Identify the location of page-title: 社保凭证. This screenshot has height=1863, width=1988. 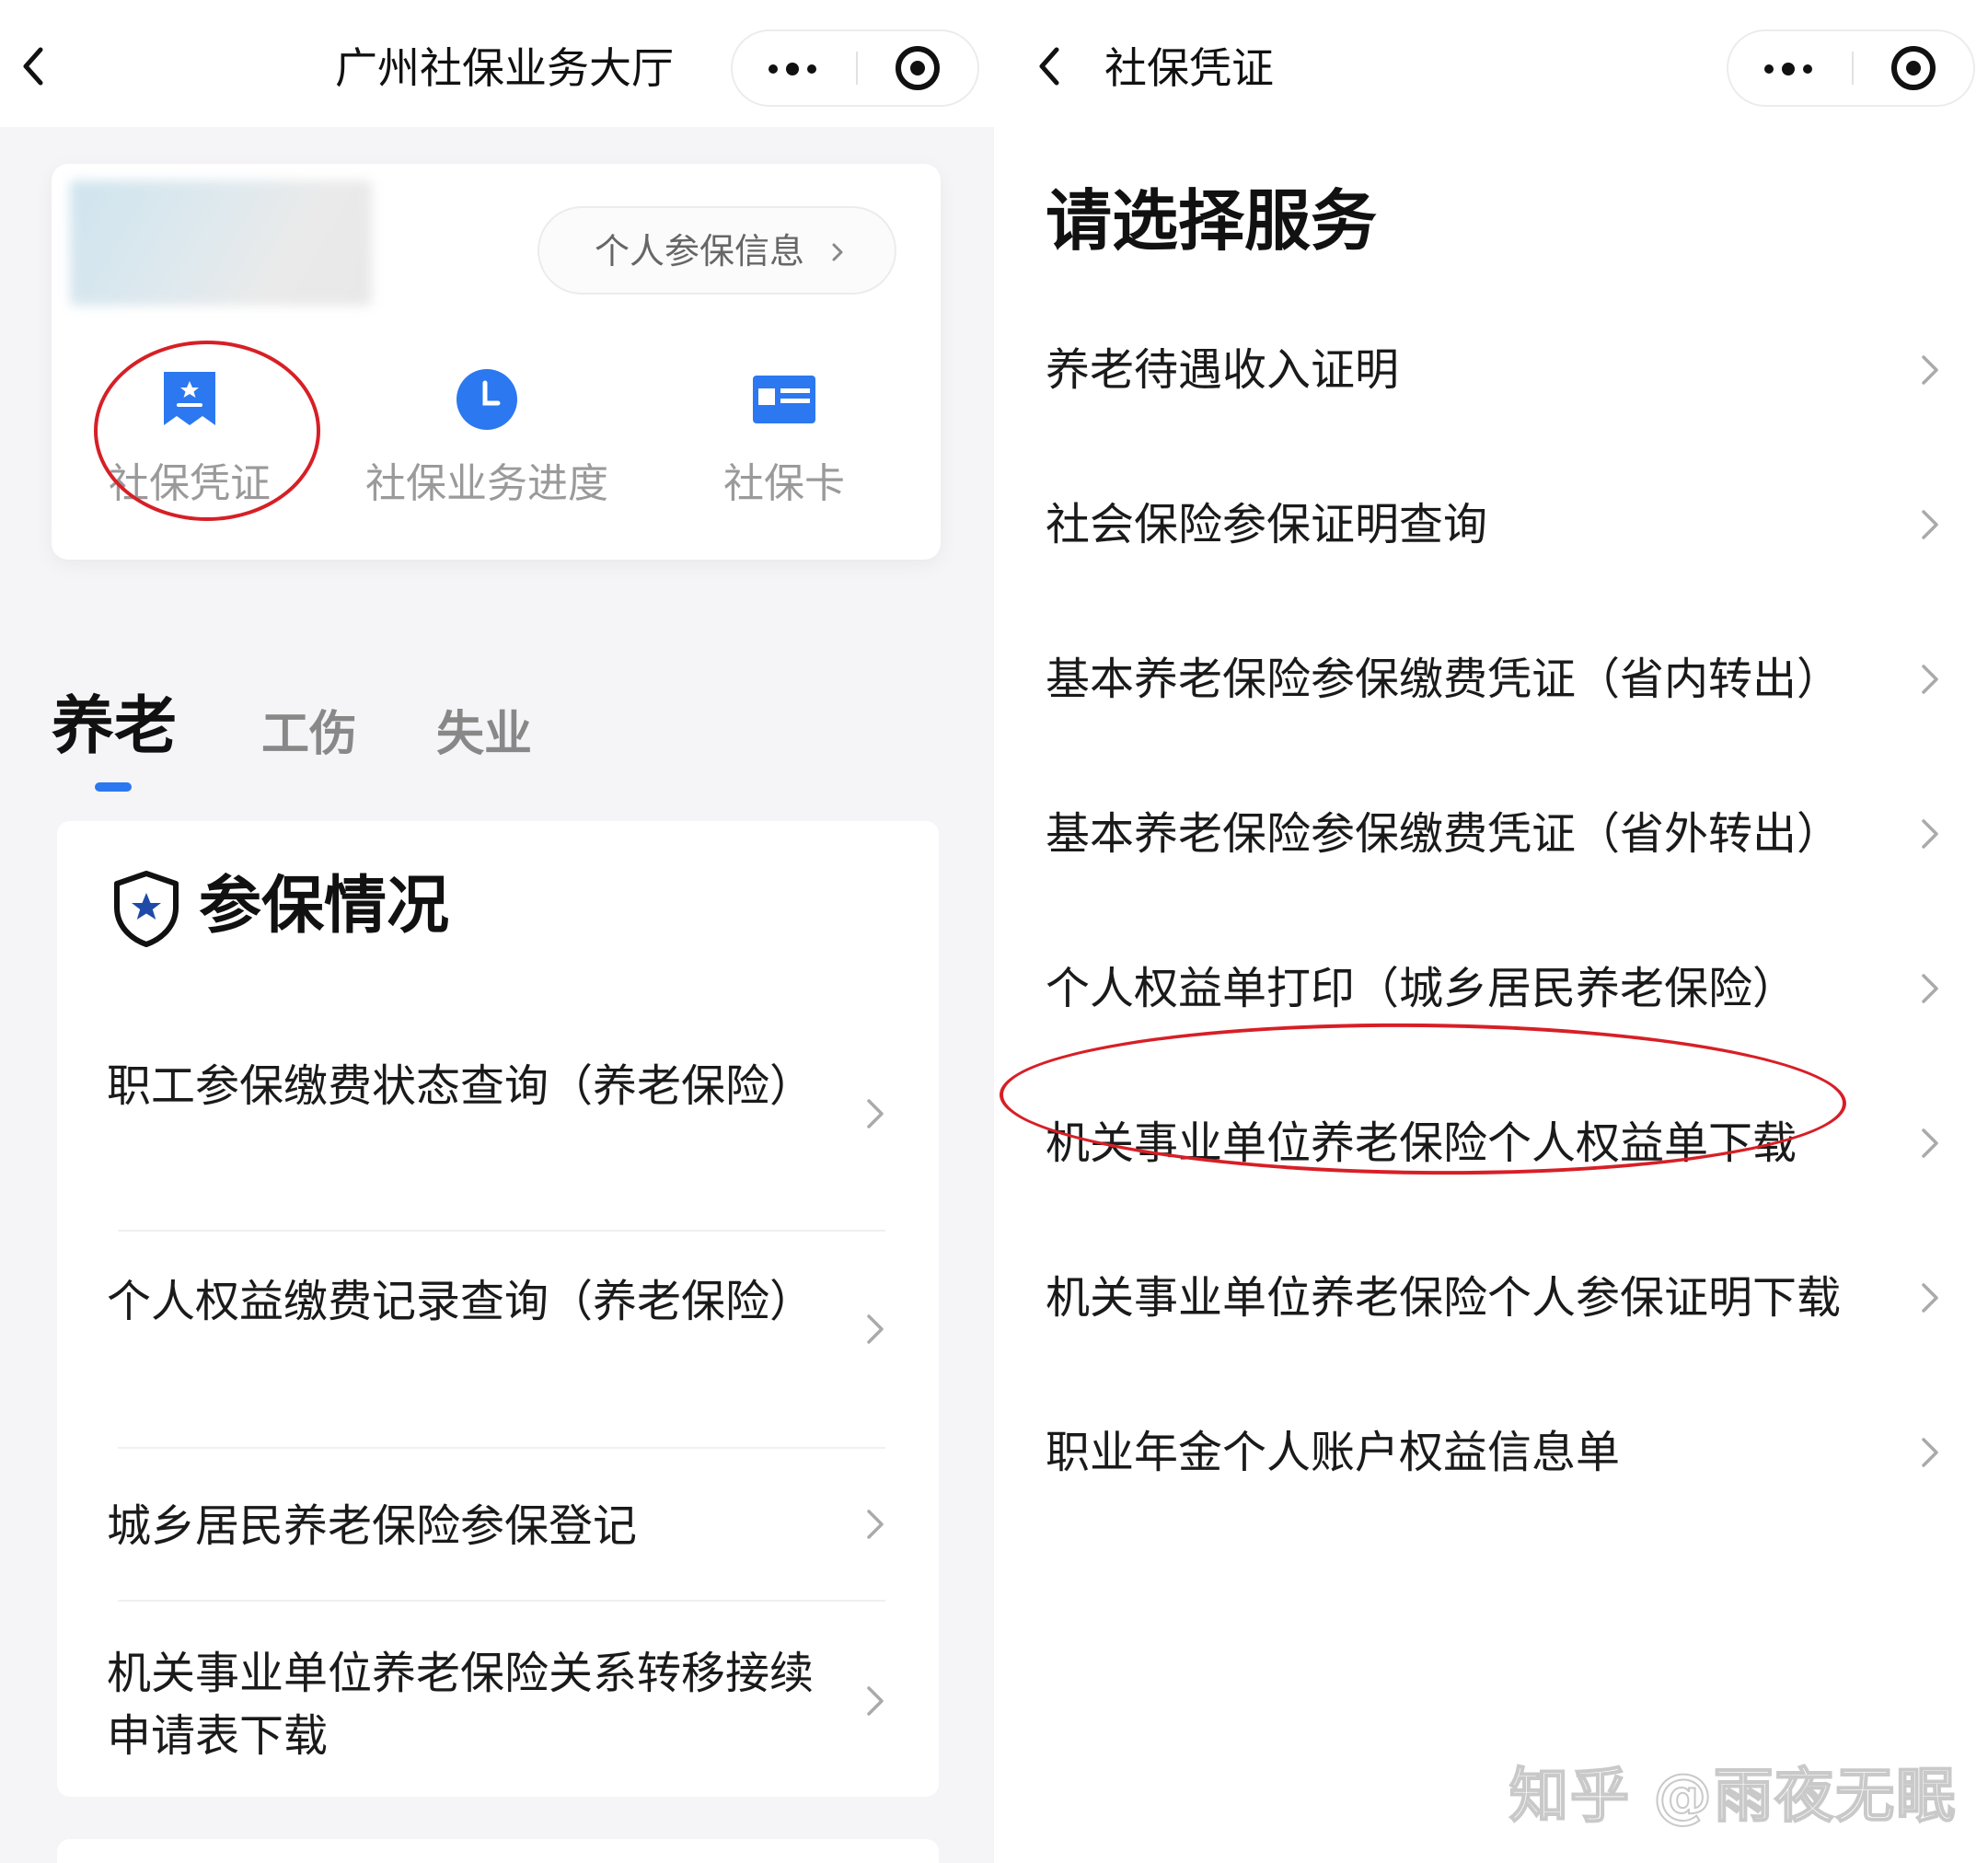
(1189, 68).